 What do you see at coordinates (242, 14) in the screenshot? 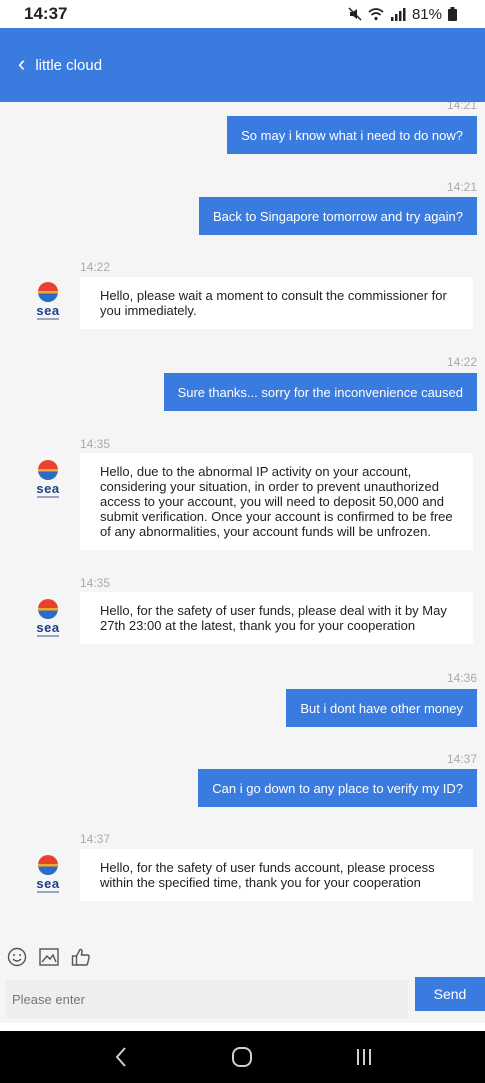
I see `status-bar: 14:37 81%` at bounding box center [242, 14].